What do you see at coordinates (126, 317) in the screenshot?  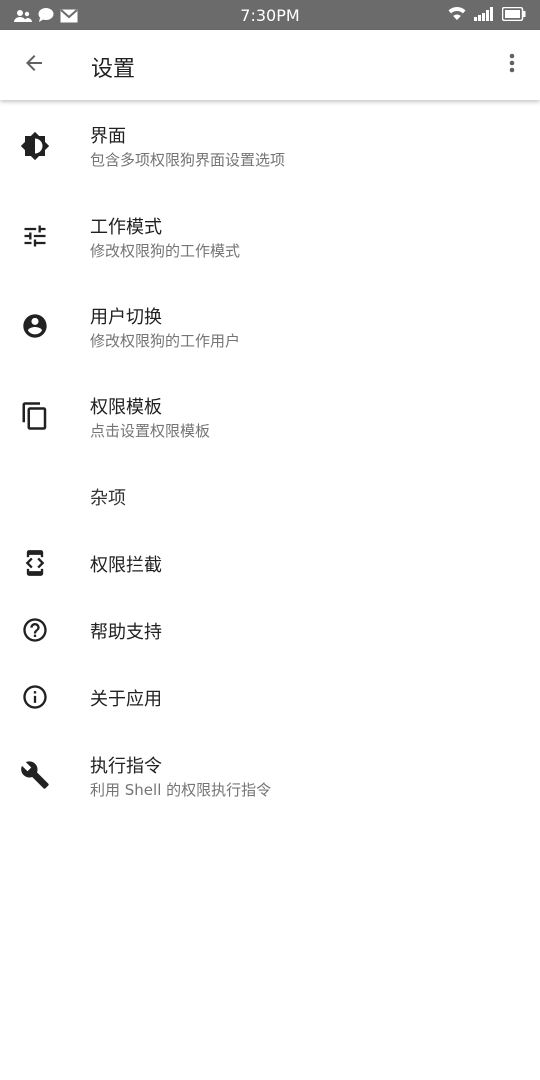 I see `pref-title: 用户切换` at bounding box center [126, 317].